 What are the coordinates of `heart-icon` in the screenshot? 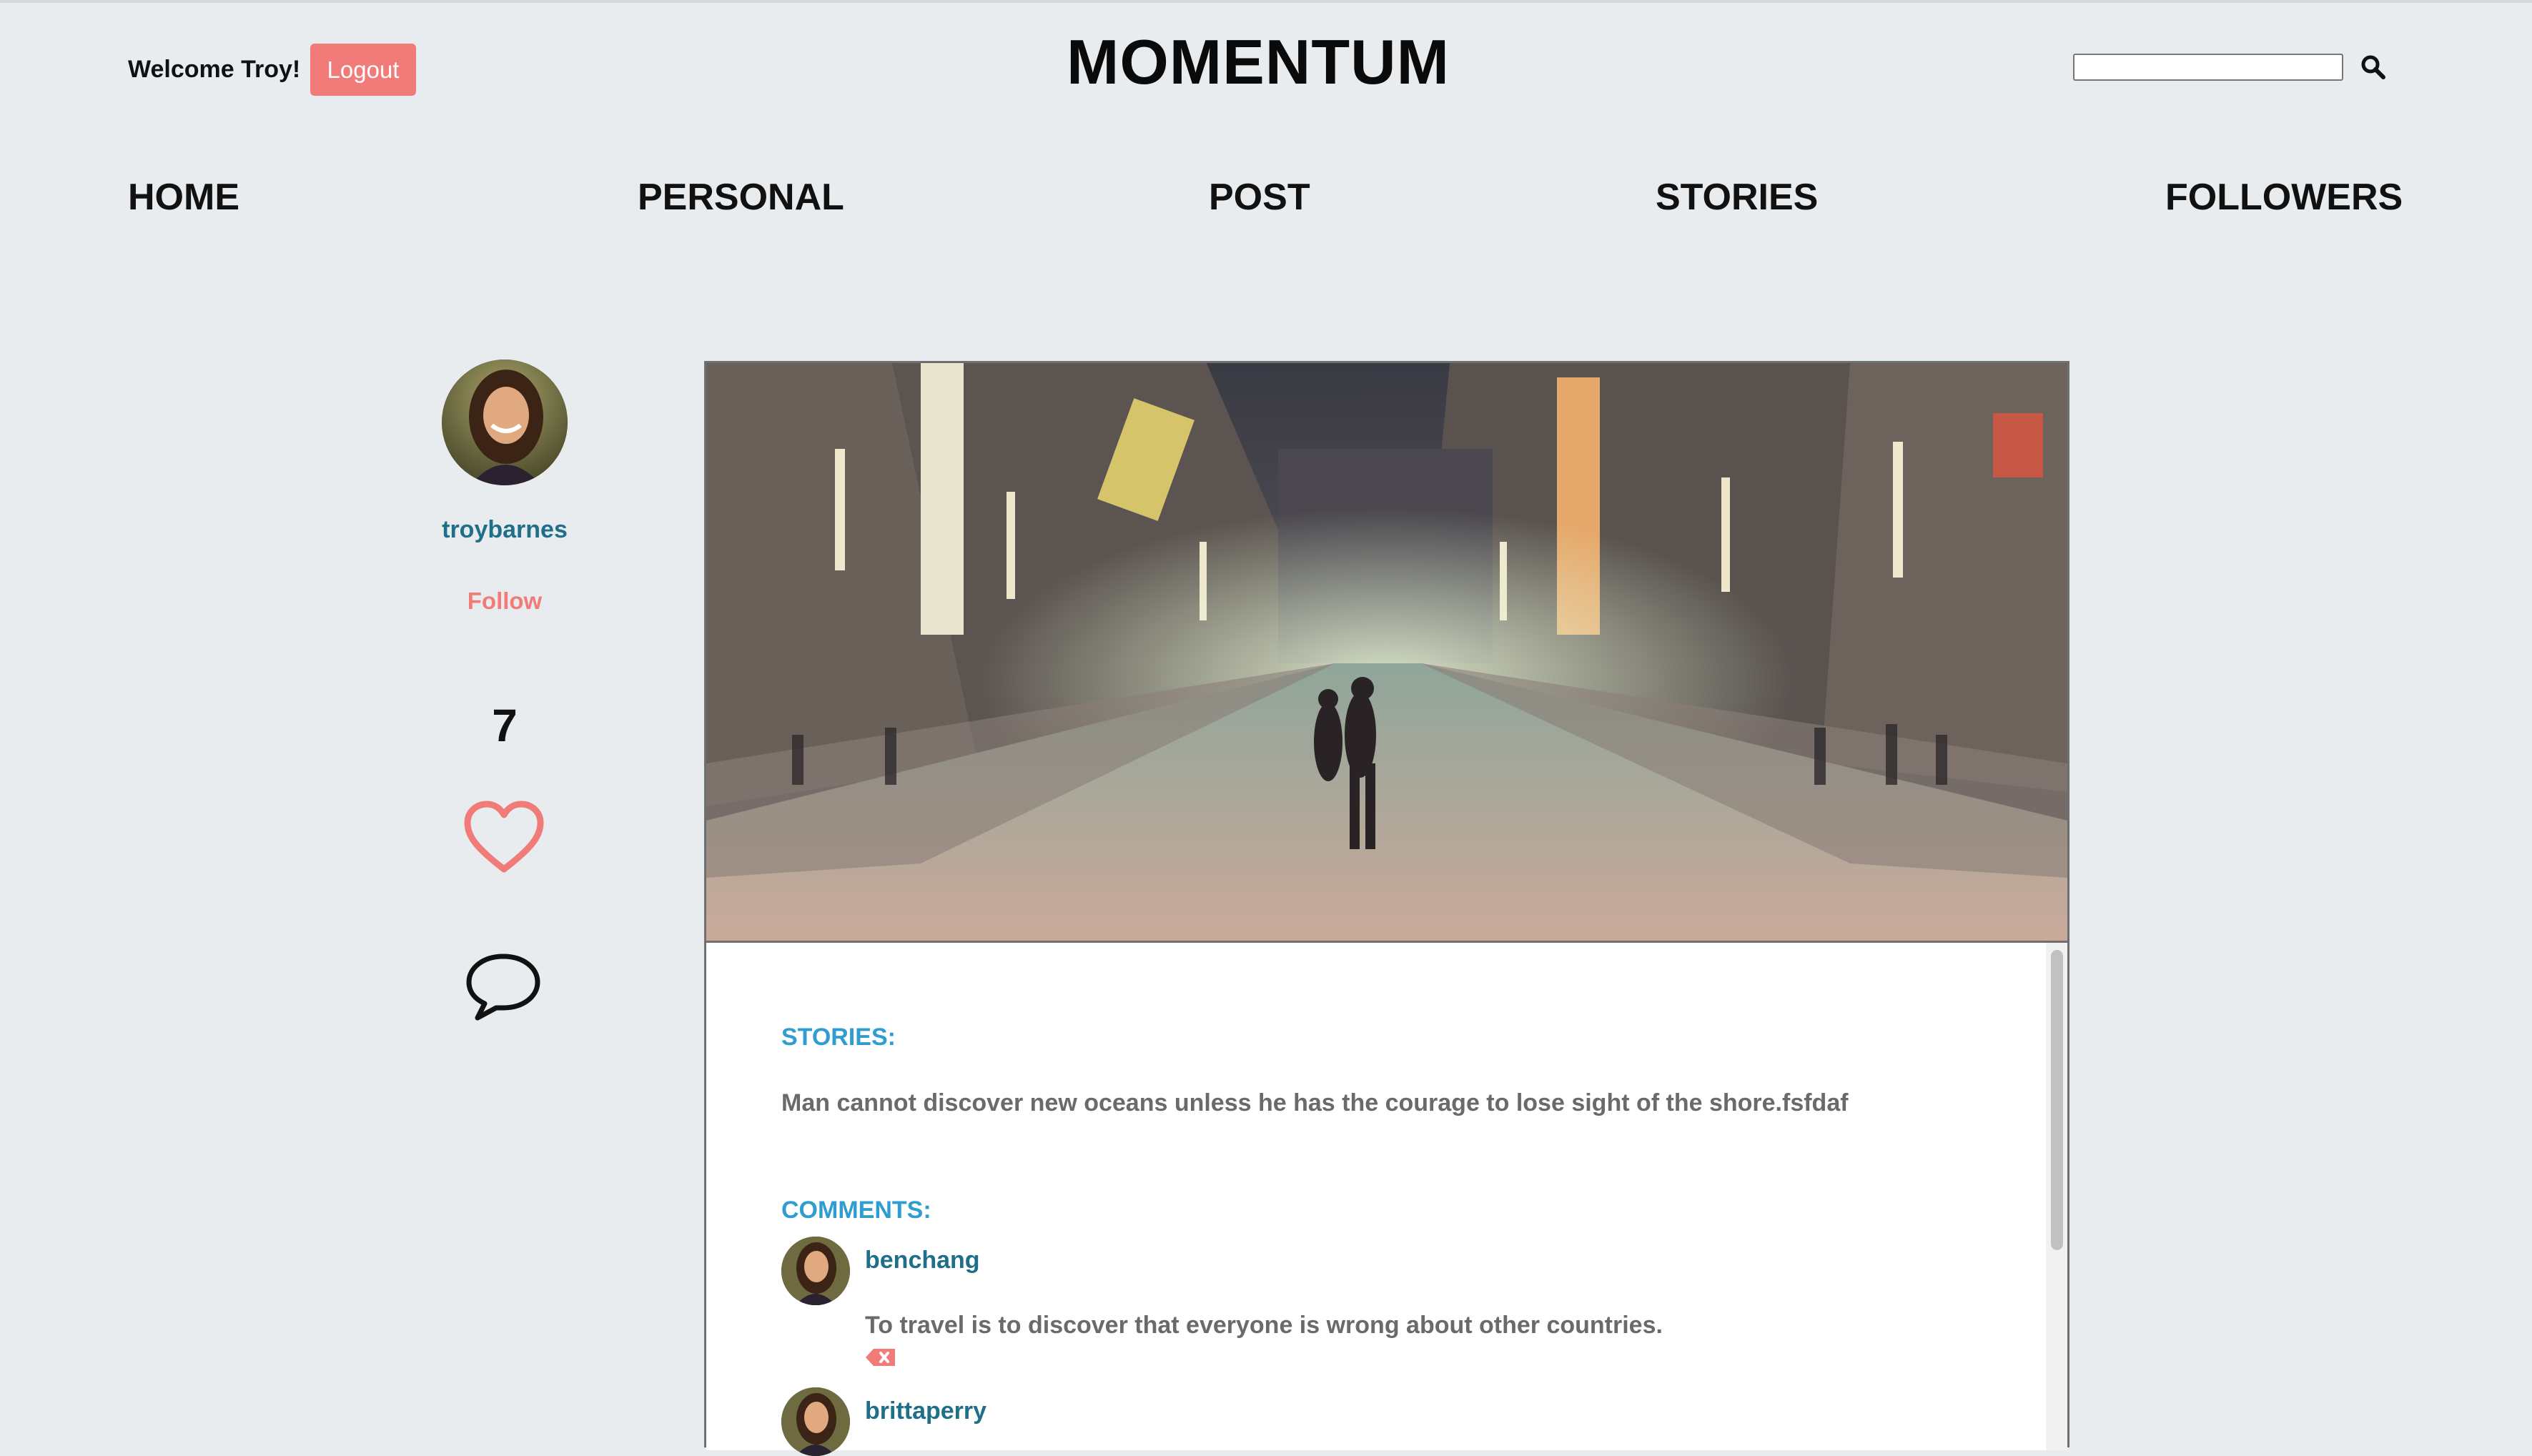 It's located at (504, 837).